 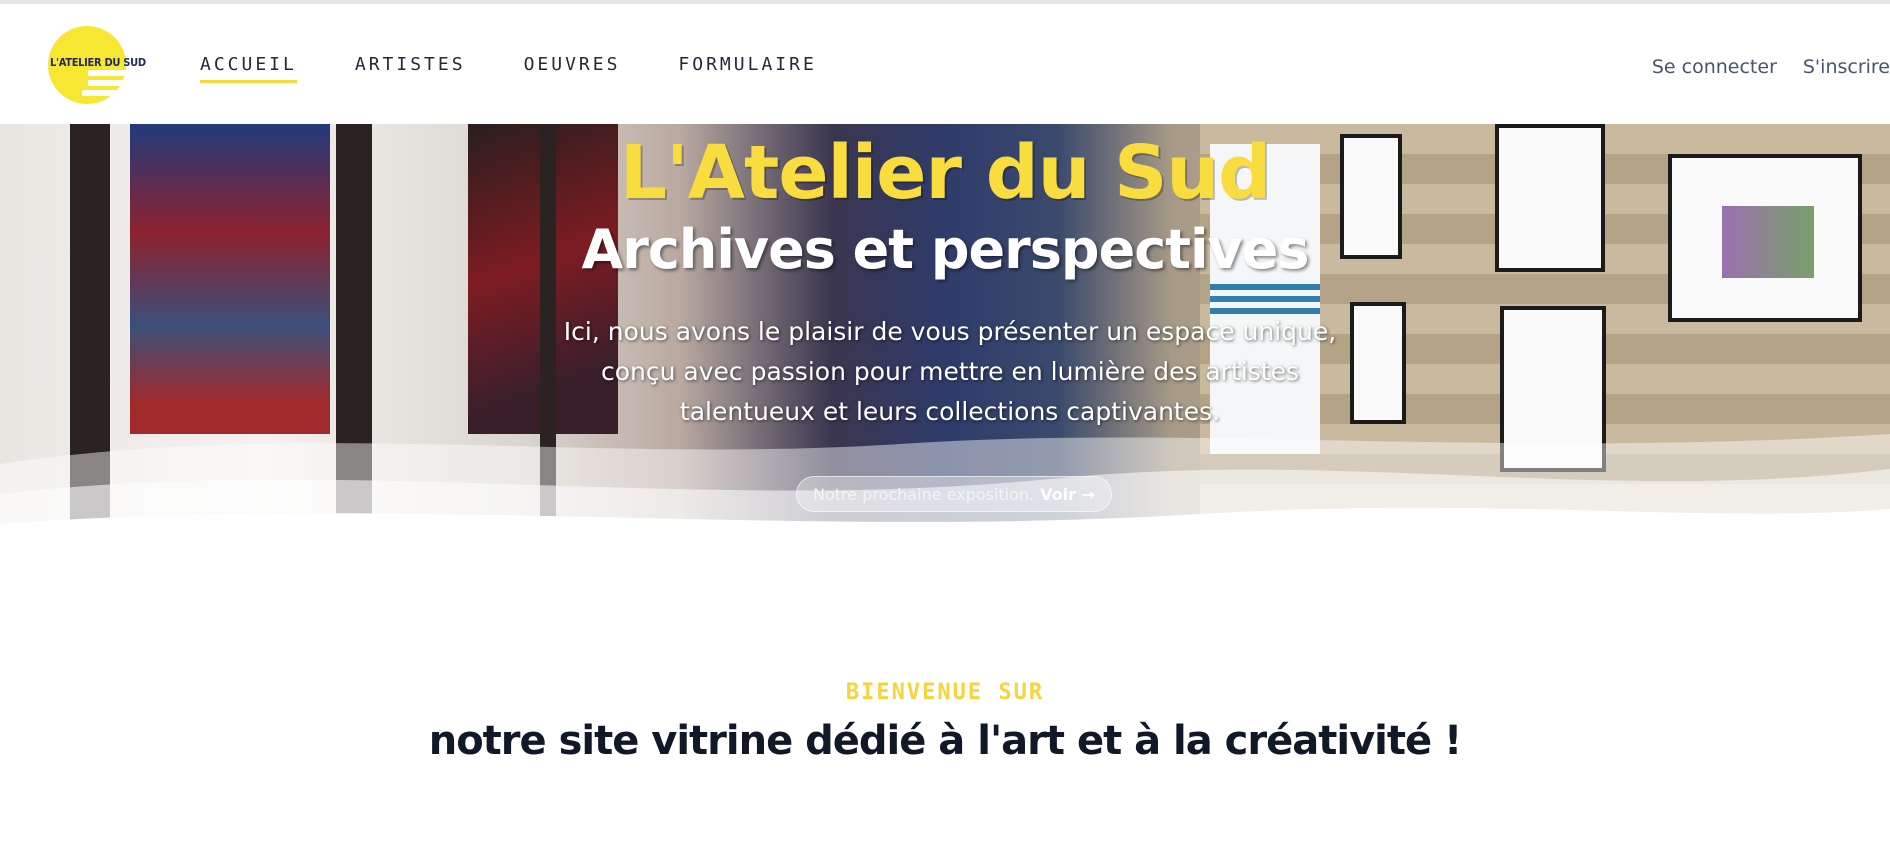 I want to click on nav-item-accueil: Accueil, so click(x=248, y=68).